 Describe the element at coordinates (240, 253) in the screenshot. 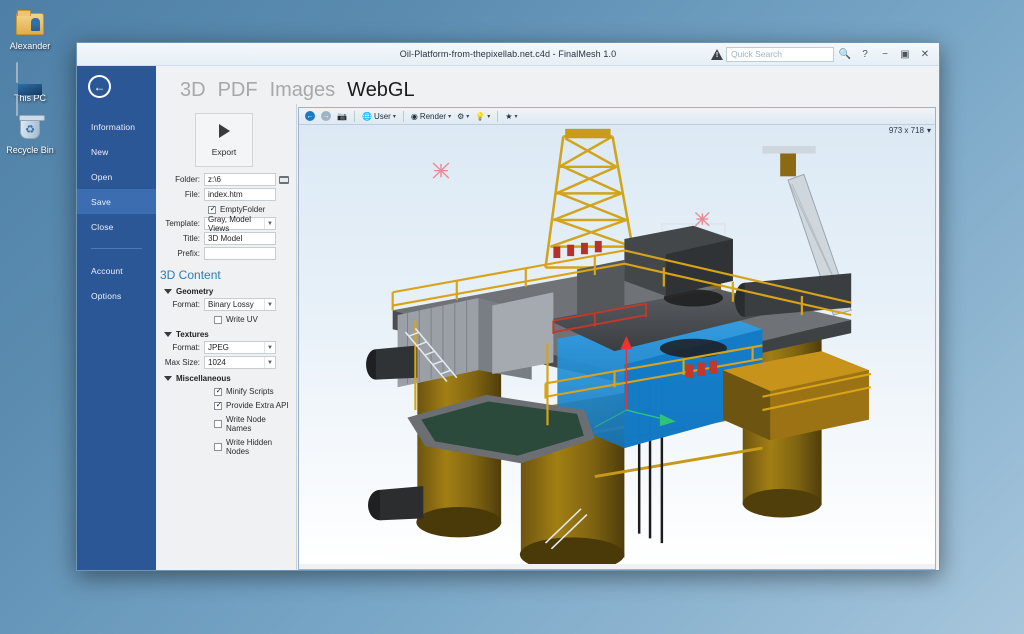

I see `prefix-input` at that location.